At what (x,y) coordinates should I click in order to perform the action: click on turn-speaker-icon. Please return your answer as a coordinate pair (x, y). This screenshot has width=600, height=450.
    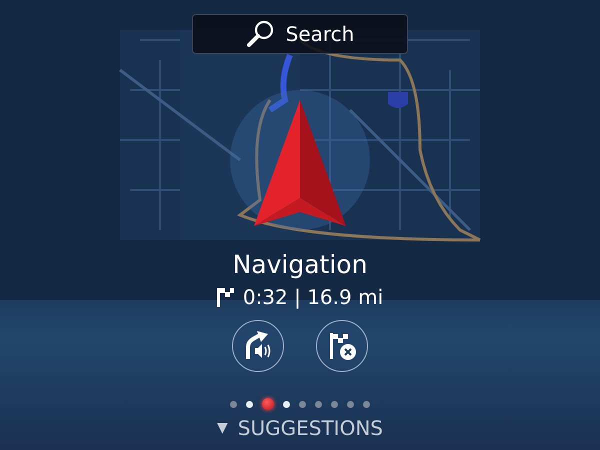
    Looking at the image, I should click on (258, 346).